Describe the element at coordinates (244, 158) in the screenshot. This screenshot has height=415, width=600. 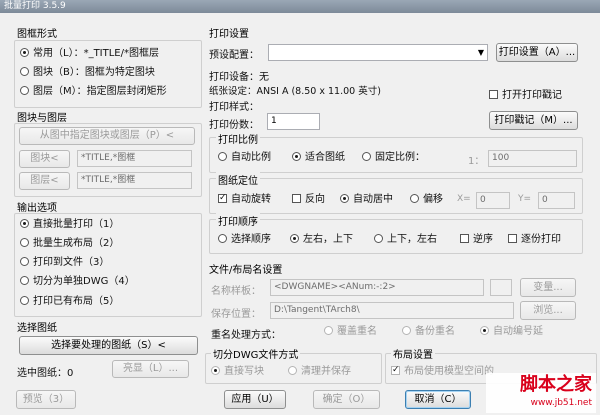
I see `auto-scale-radio: 自动比例` at that location.